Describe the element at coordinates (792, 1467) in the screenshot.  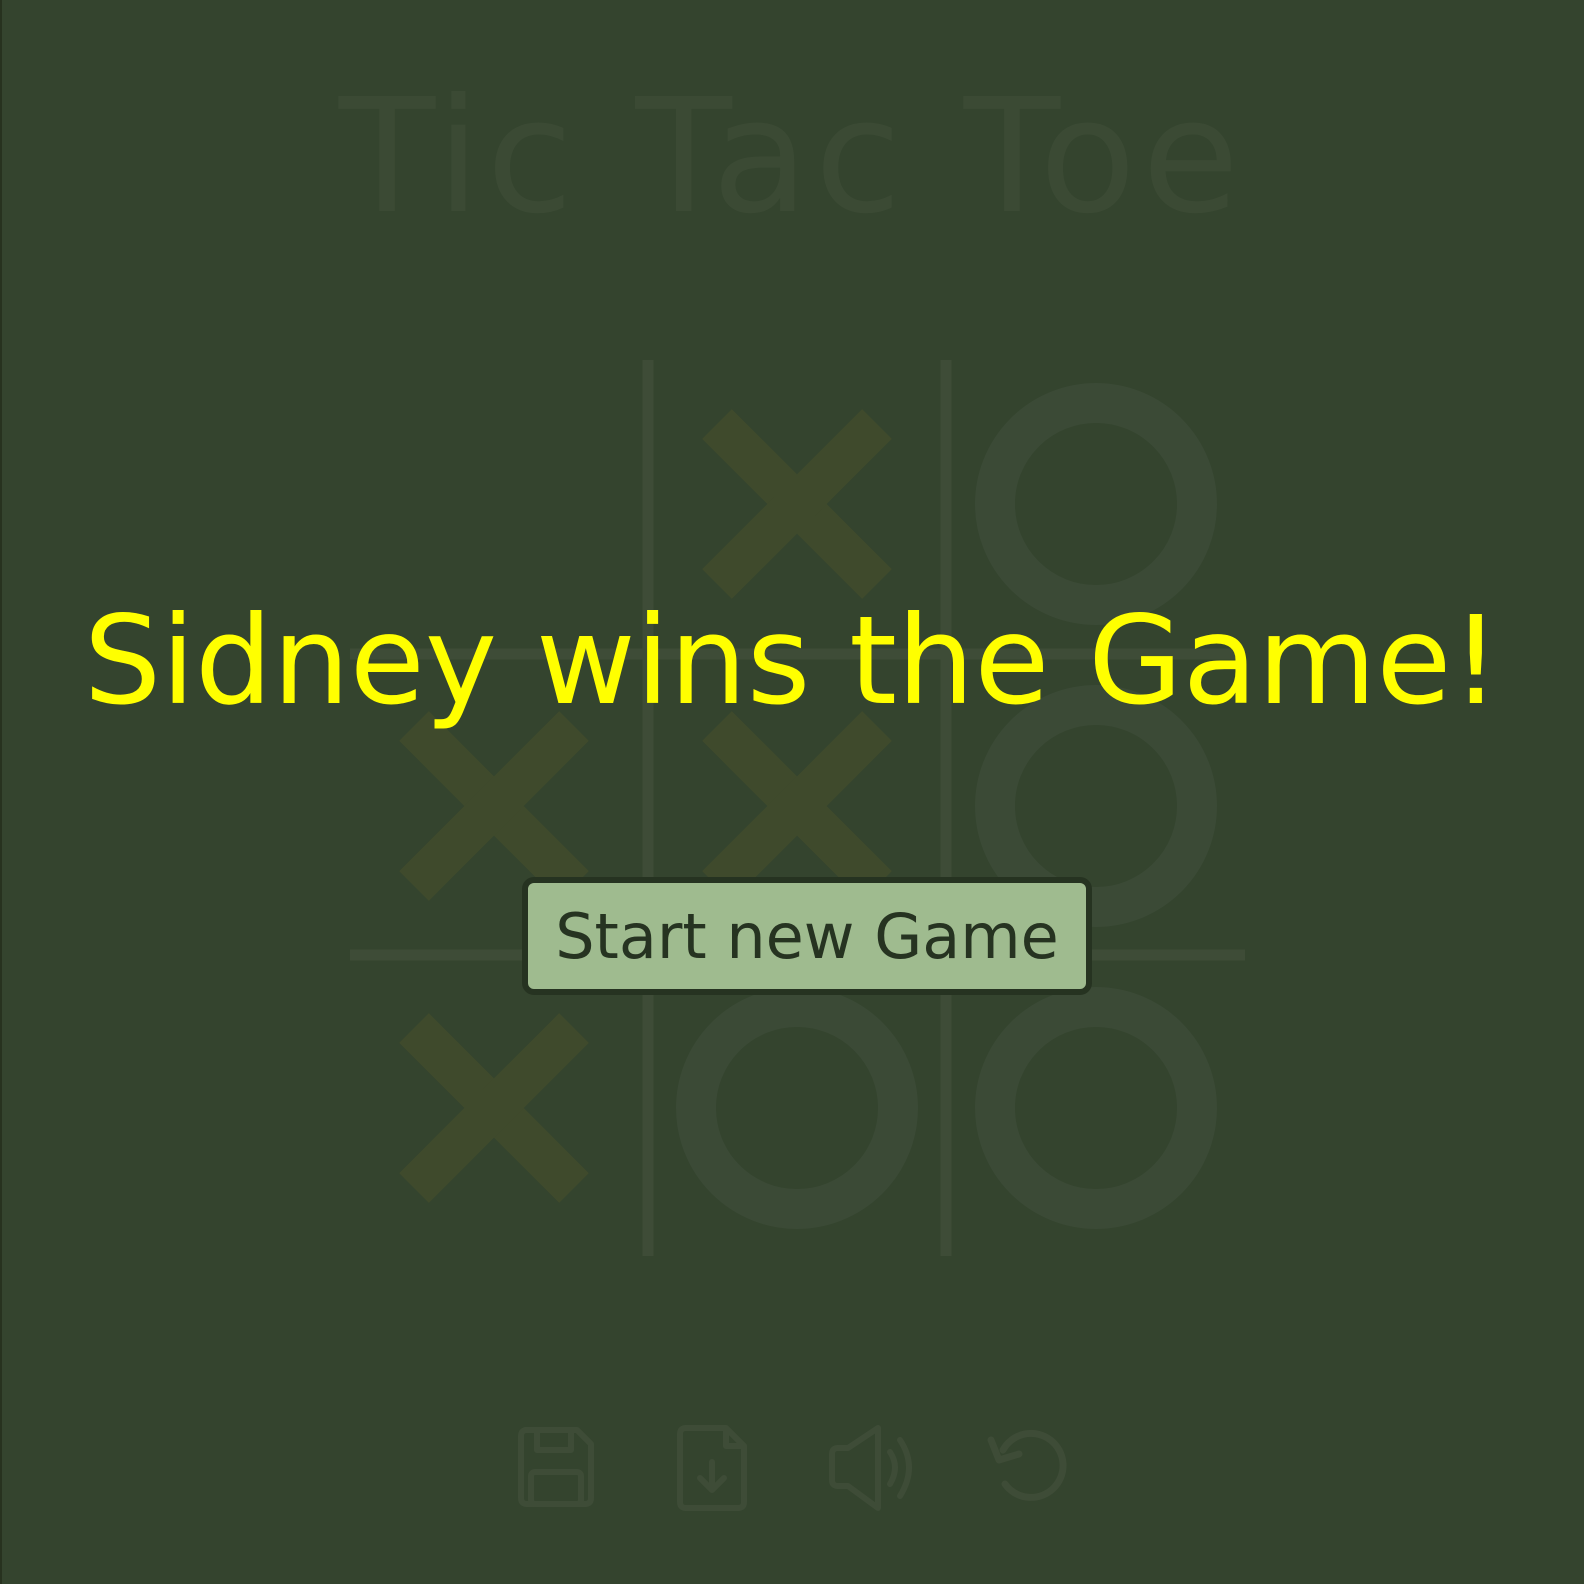
I see `toolbar` at that location.